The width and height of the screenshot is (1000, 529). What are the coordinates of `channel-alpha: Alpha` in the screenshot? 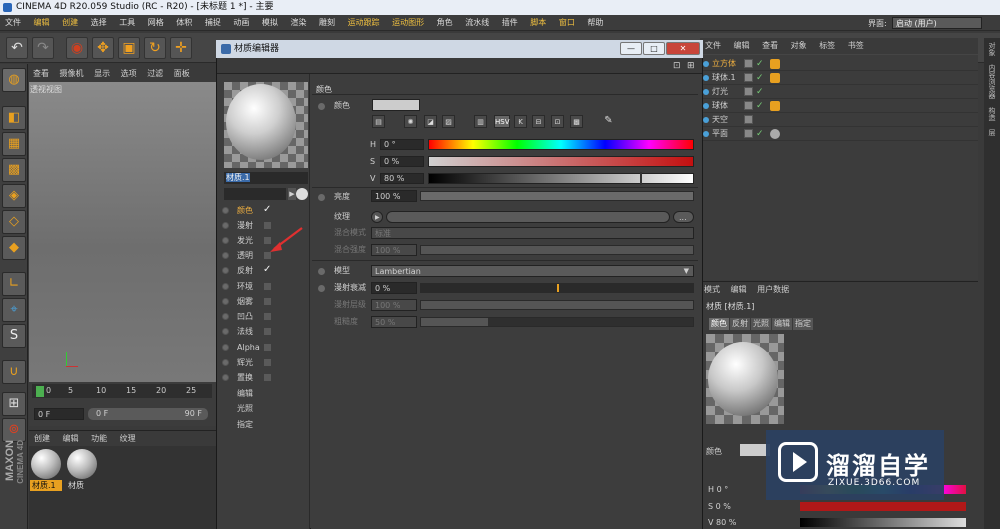 It's located at (265, 347).